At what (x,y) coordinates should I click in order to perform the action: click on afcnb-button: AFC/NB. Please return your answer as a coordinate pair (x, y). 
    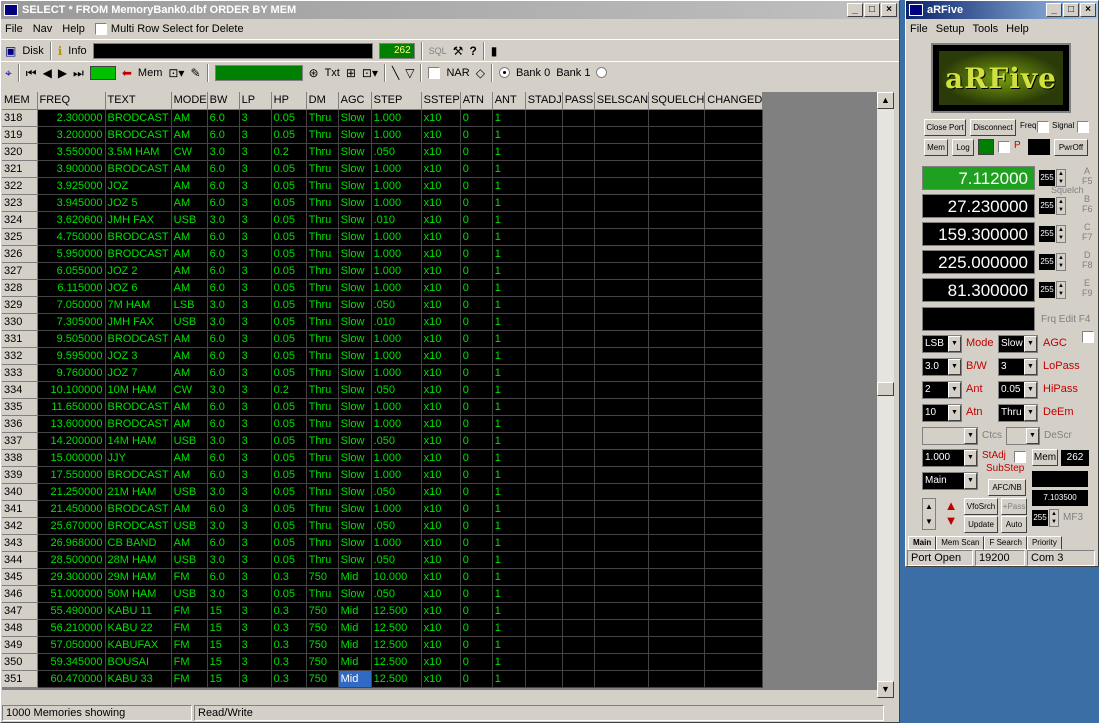
    Looking at the image, I should click on (1007, 487).